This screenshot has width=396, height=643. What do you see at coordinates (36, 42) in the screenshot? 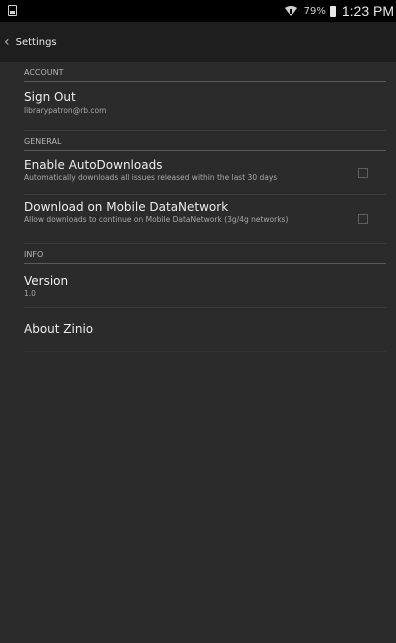
I see `page-title: Settings` at bounding box center [36, 42].